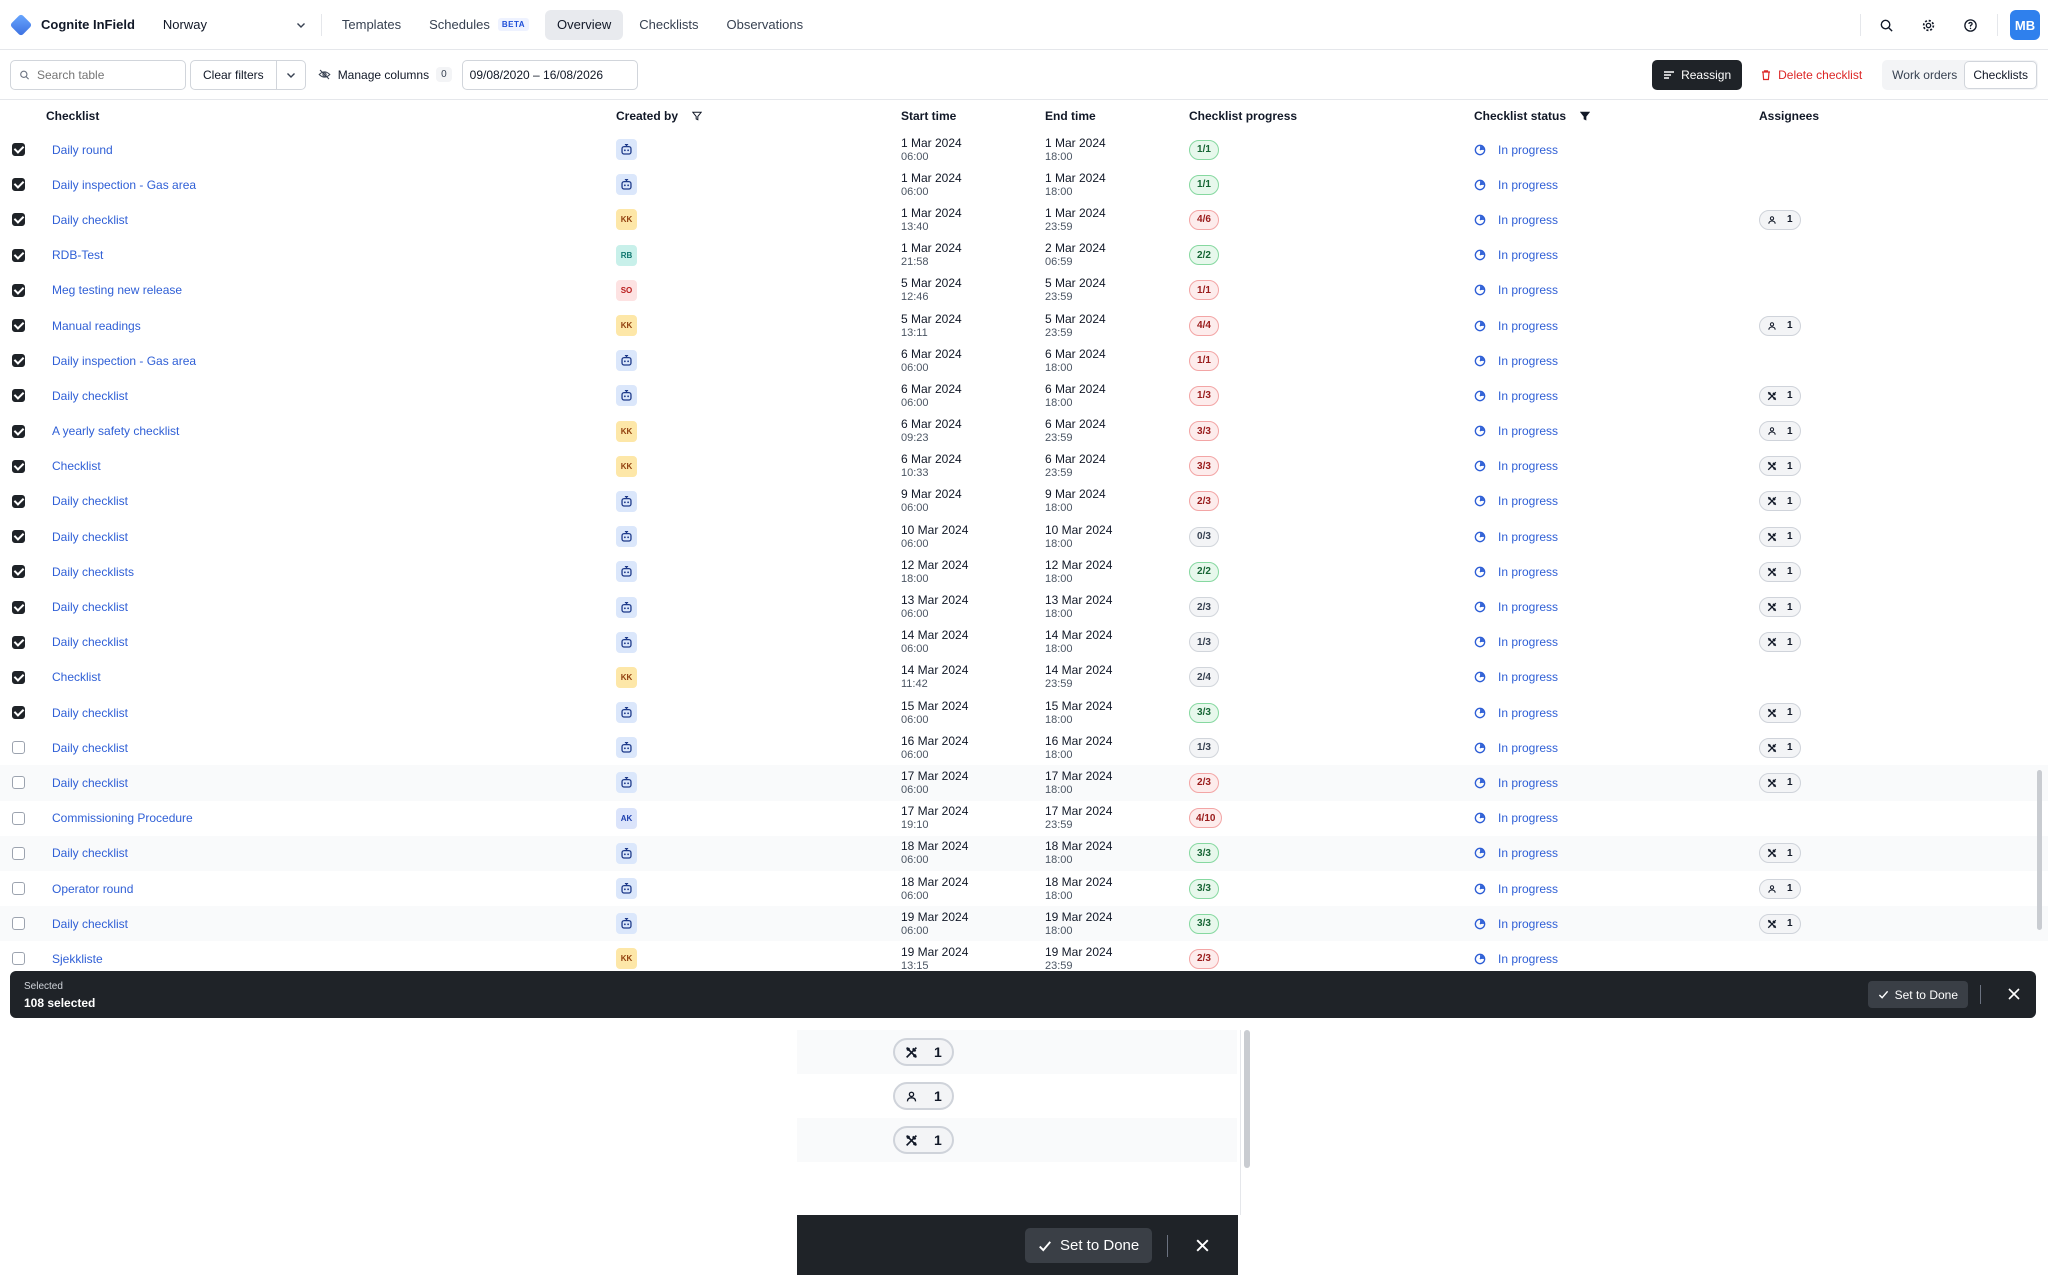 The height and width of the screenshot is (1280, 2048). I want to click on delete-checklist-button: Delete checklist, so click(1811, 75).